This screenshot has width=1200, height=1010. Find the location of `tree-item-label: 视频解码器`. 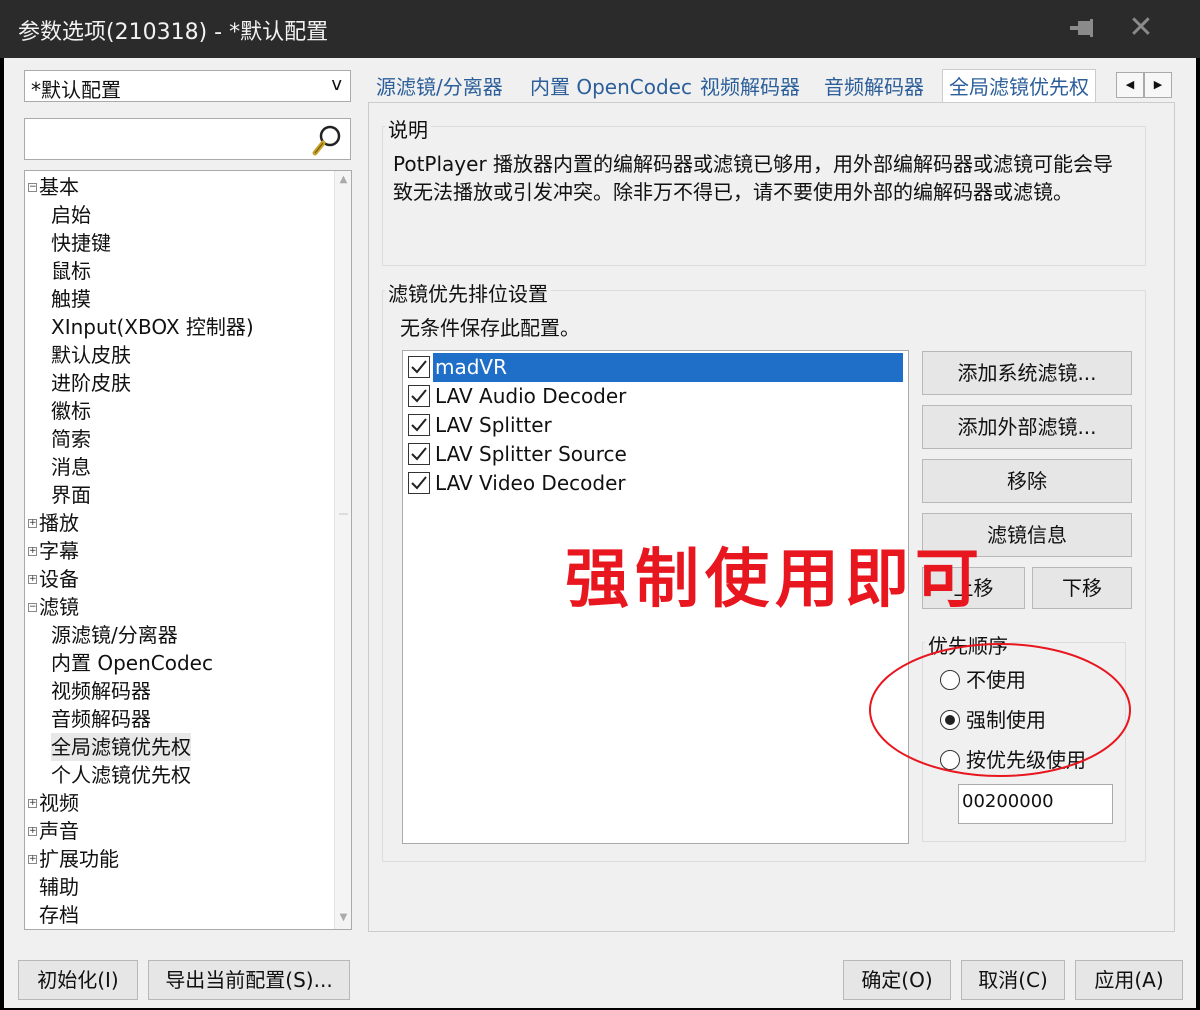

tree-item-label: 视频解码器 is located at coordinates (101, 691).